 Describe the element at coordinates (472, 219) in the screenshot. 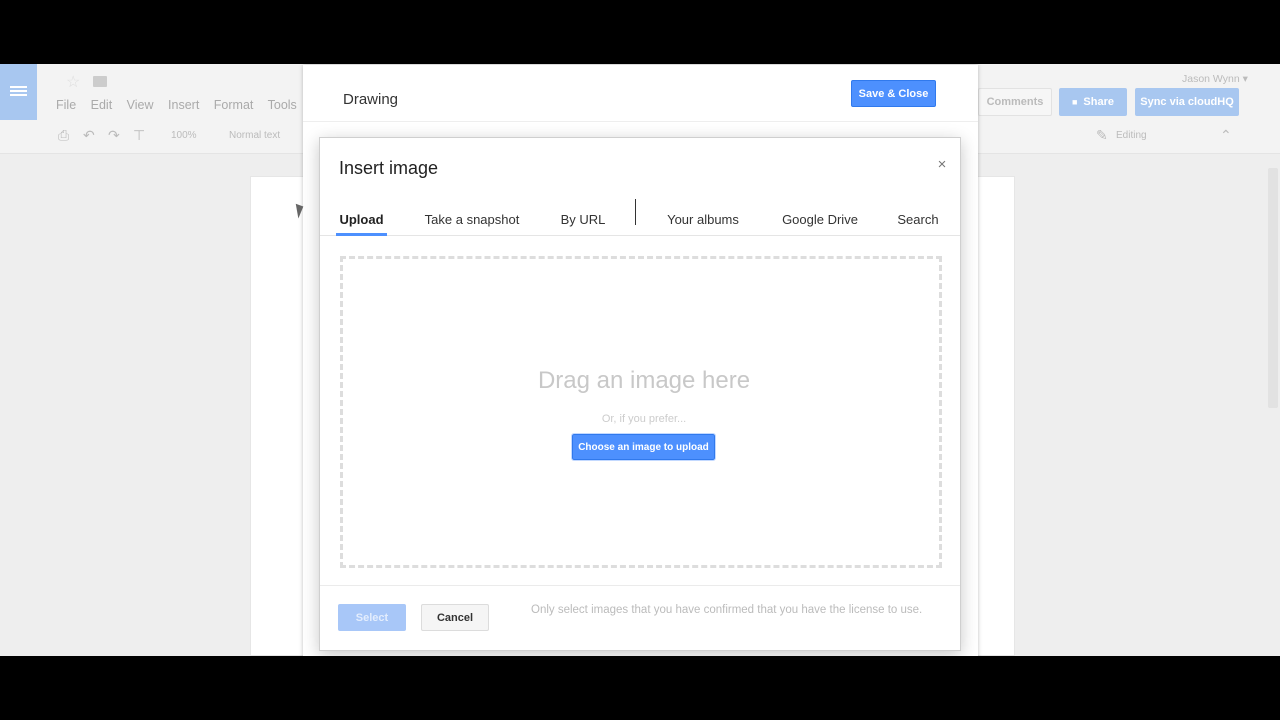

I see `tab-take-snapshot: Take a snapshot` at that location.